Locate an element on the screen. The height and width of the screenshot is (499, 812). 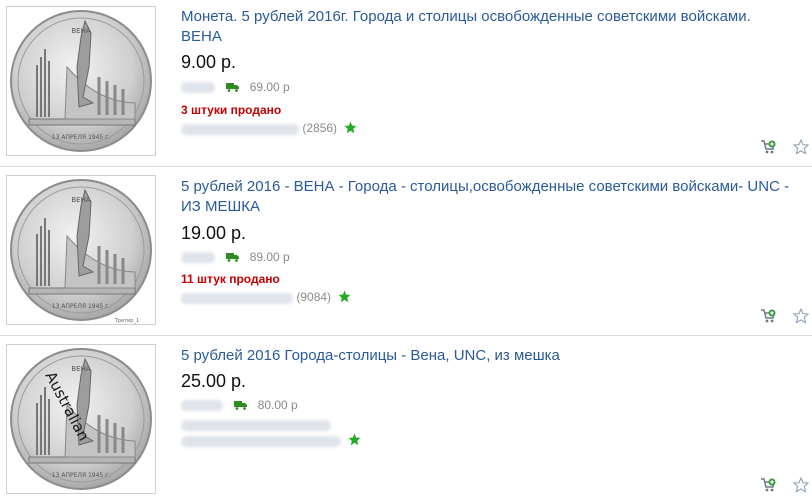
image-watermark: Третир_1 is located at coordinates (126, 321).